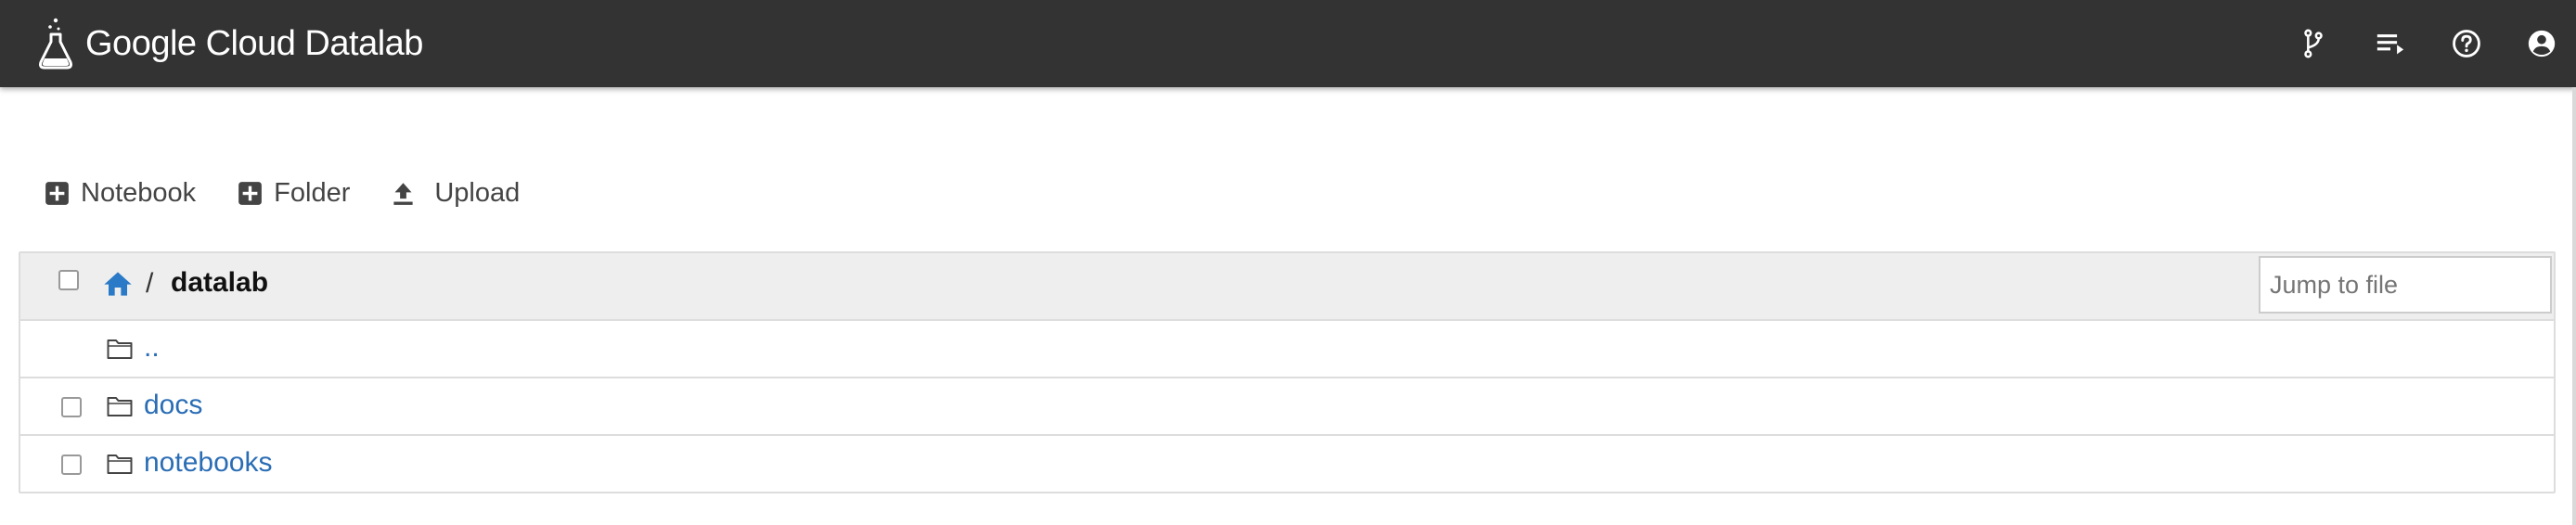 This screenshot has width=2576, height=525. What do you see at coordinates (403, 193) in the screenshot?
I see `upload-icon` at bounding box center [403, 193].